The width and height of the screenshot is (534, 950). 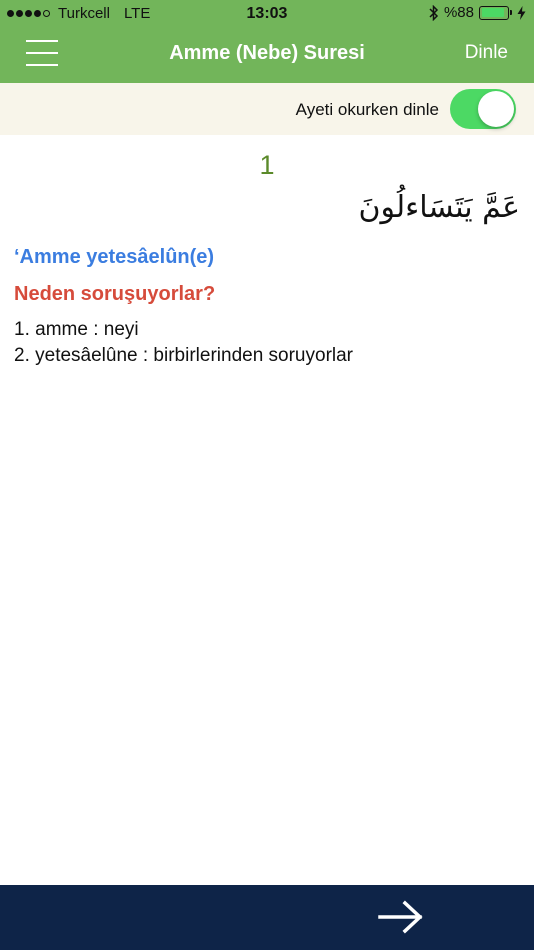 What do you see at coordinates (267, 109) in the screenshot?
I see `listen-setting-bar: Ayeti okurken dinle` at bounding box center [267, 109].